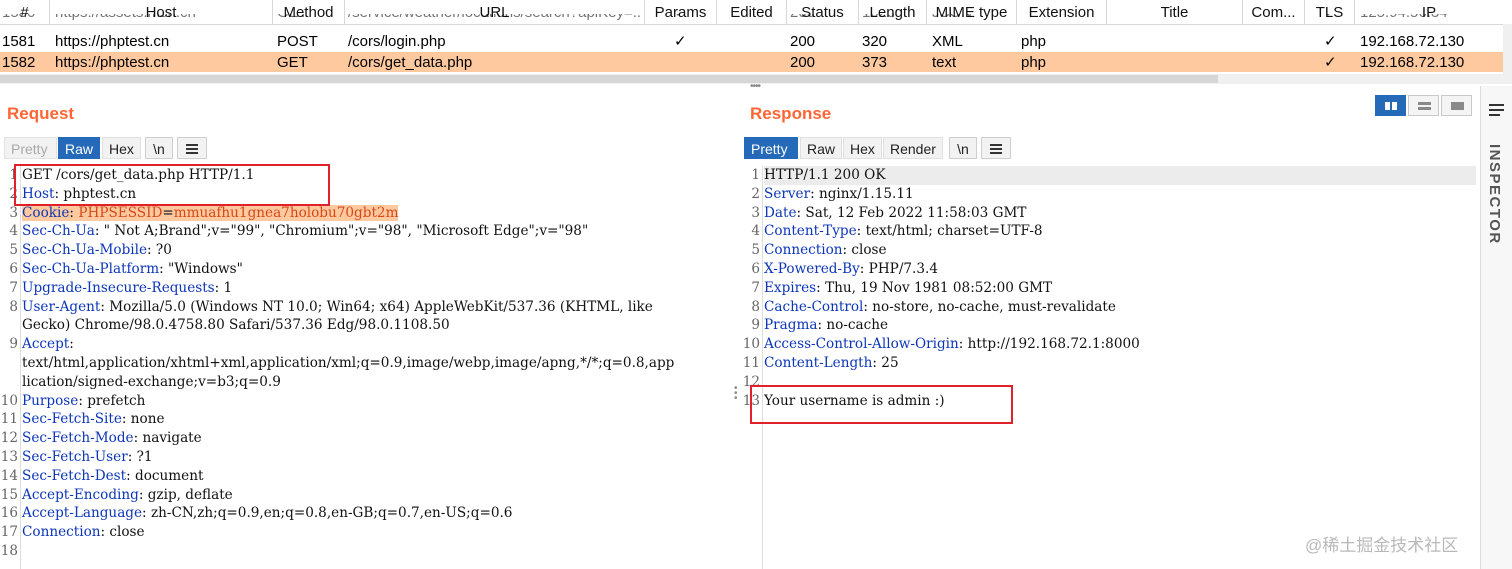  Describe the element at coordinates (1496, 110) in the screenshot. I see `inspector-menu-icon` at that location.